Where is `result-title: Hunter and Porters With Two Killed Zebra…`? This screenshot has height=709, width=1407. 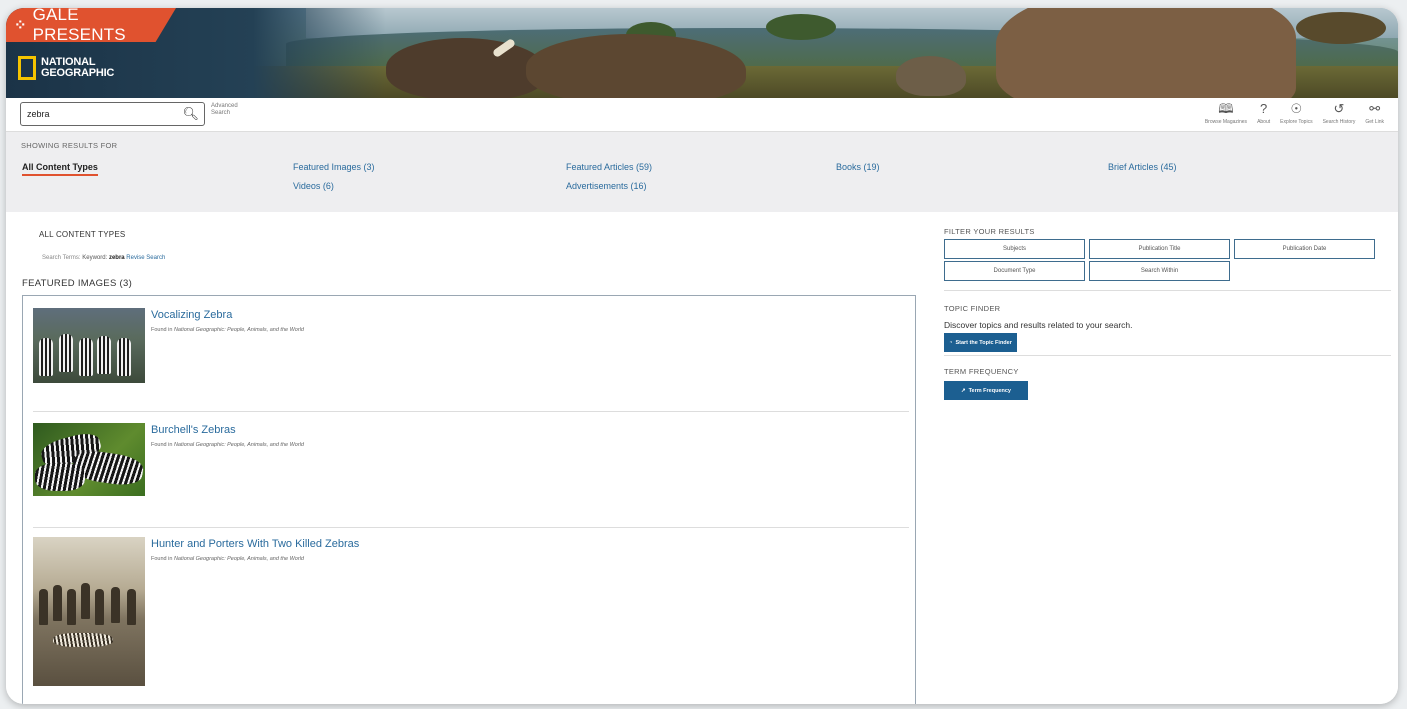
result-title: Hunter and Porters With Two Killed Zebra… is located at coordinates (255, 544).